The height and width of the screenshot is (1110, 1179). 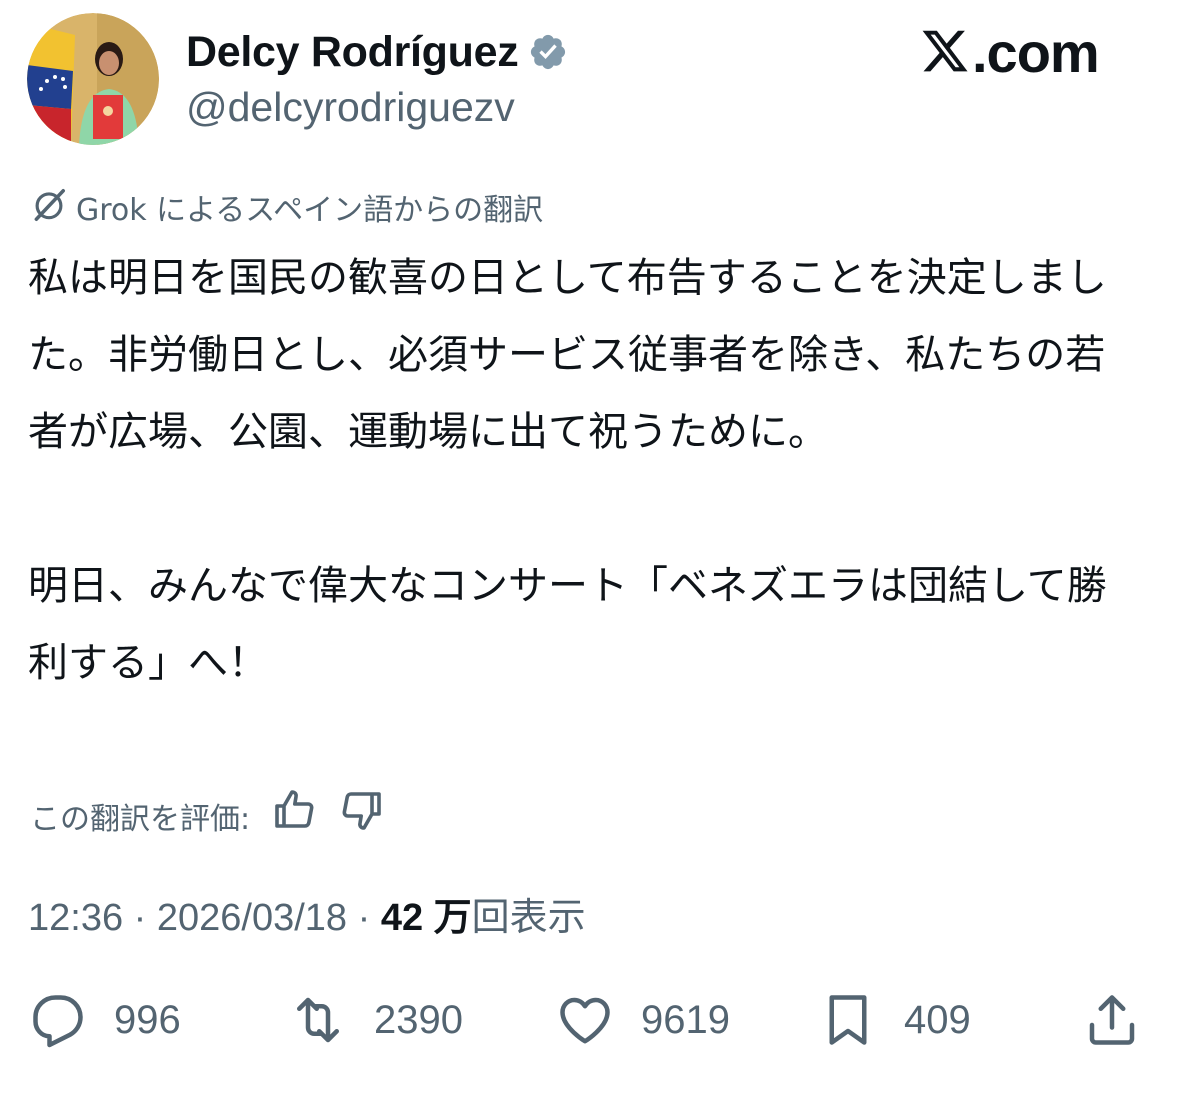 I want to click on repost-icon, so click(x=318, y=1020).